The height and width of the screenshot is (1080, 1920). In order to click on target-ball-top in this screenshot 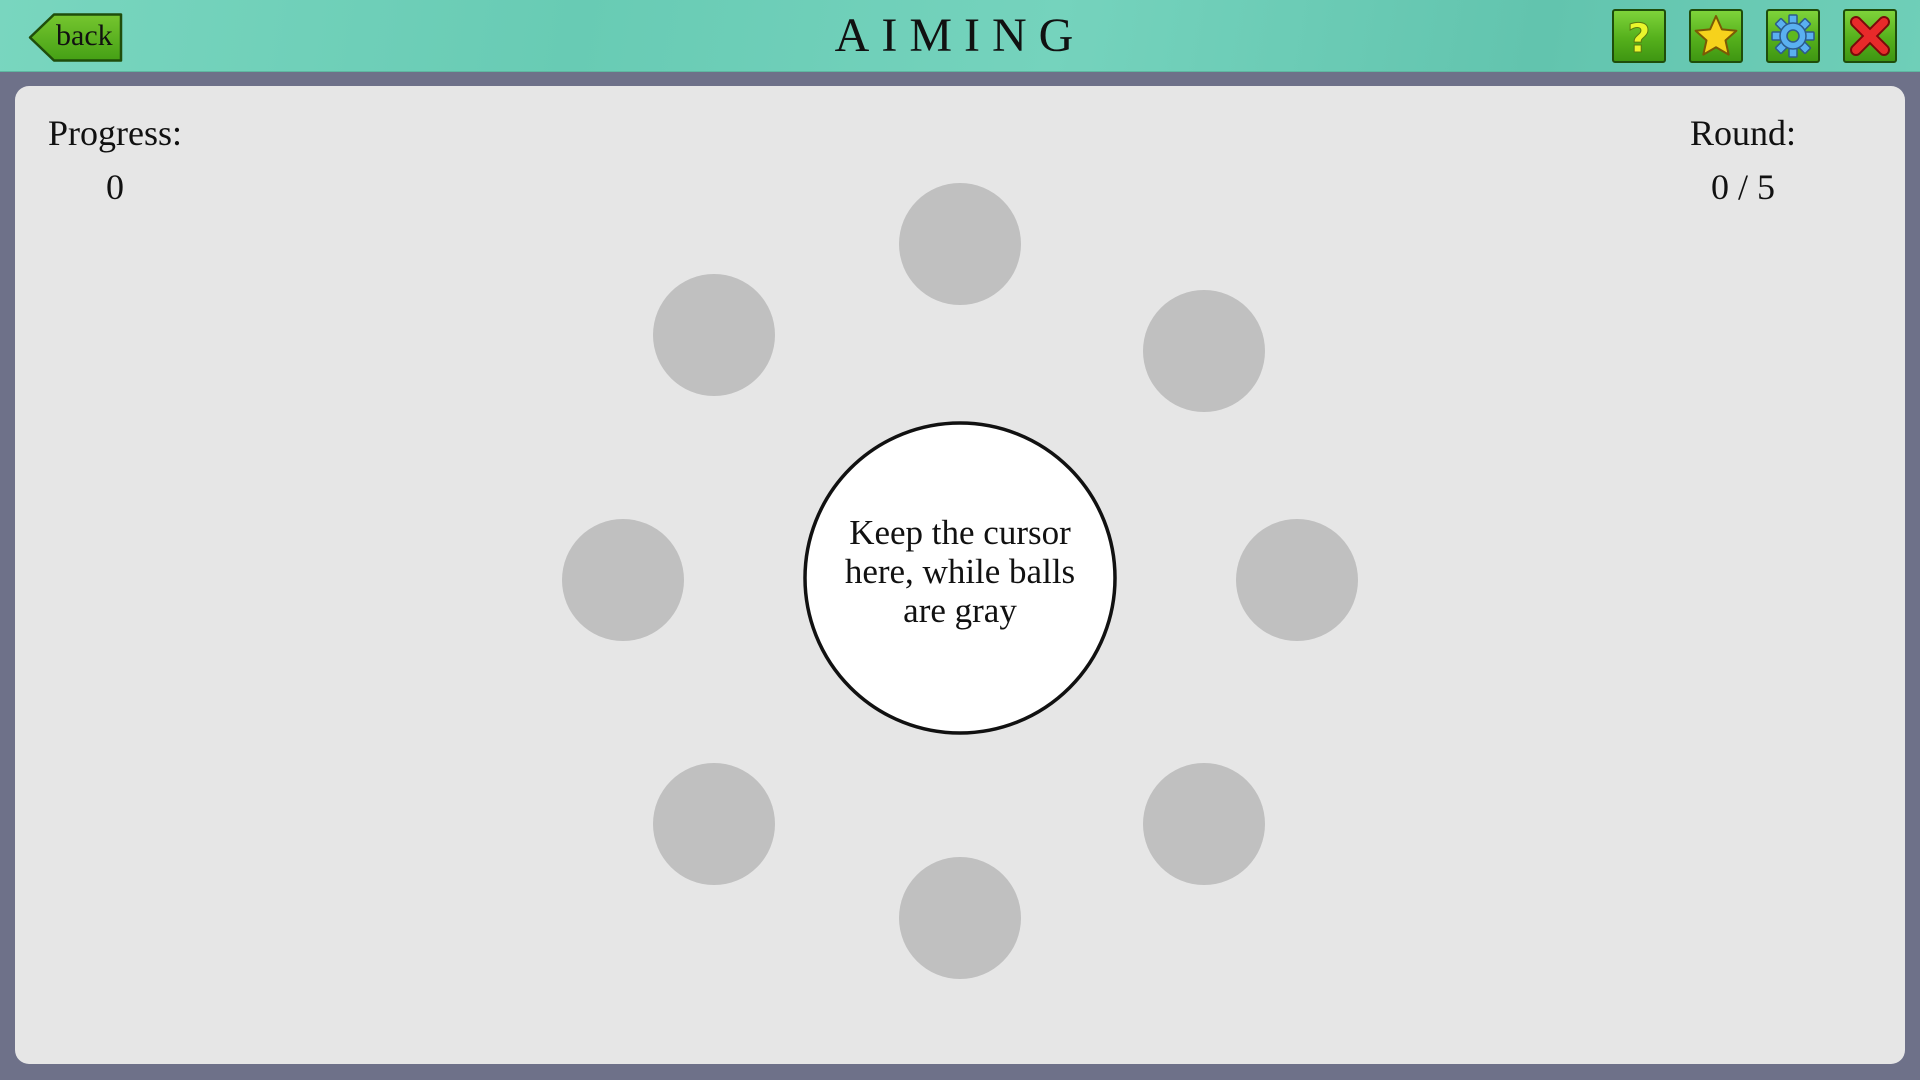, I will do `click(960, 244)`.